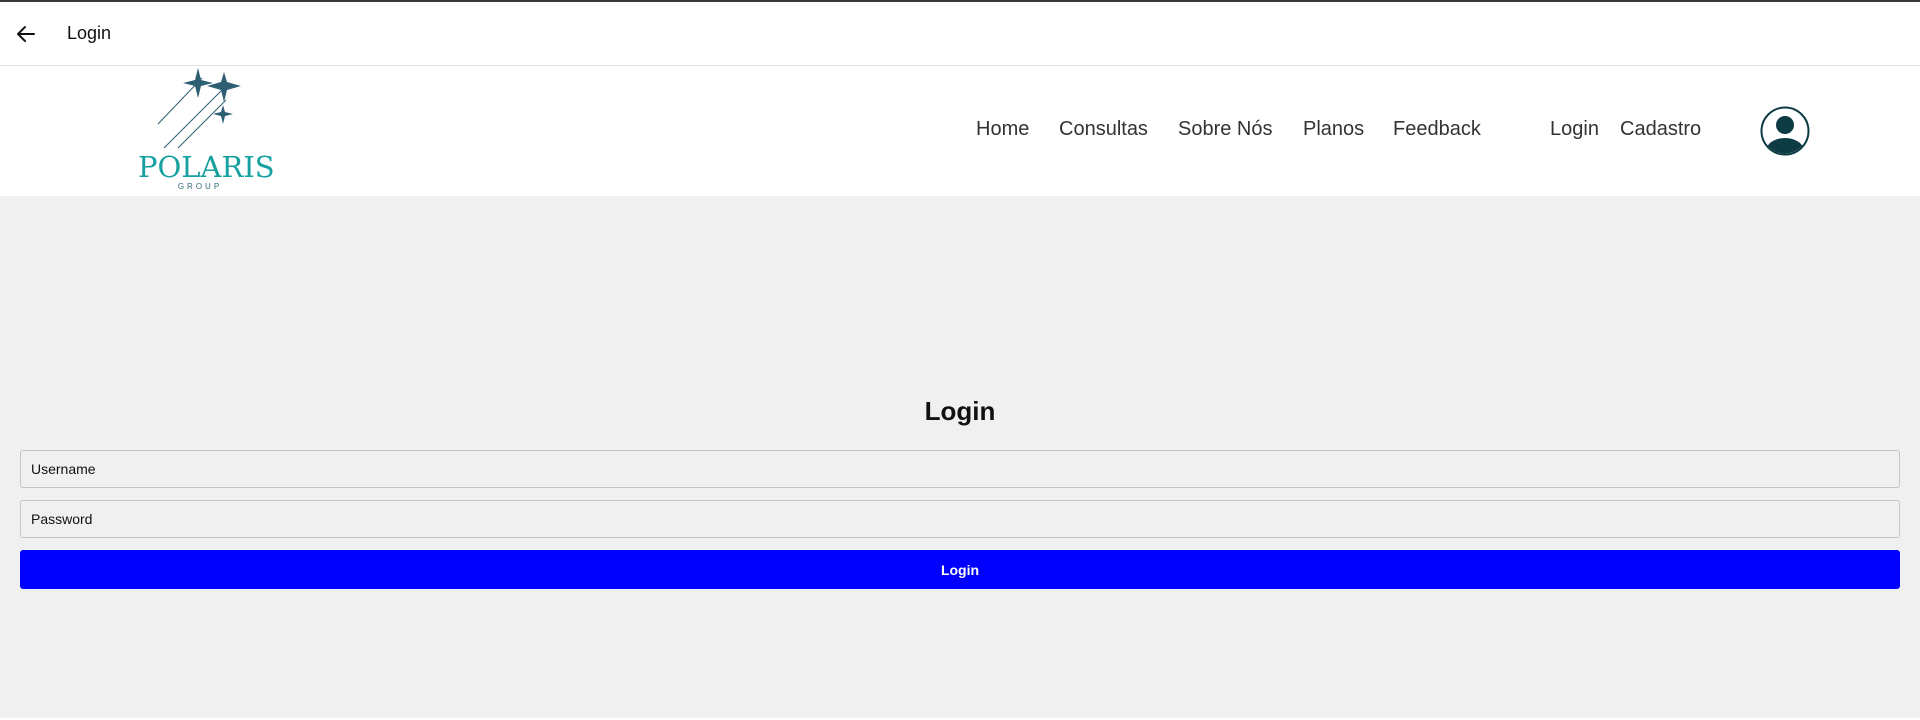  What do you see at coordinates (1437, 129) in the screenshot?
I see `nav-link-feedback: Feedback` at bounding box center [1437, 129].